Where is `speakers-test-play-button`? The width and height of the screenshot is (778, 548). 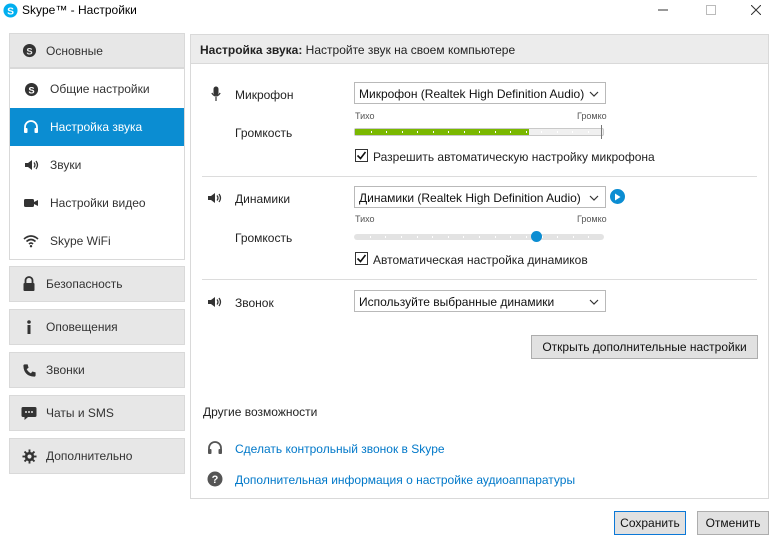
speakers-test-play-button is located at coordinates (617, 196).